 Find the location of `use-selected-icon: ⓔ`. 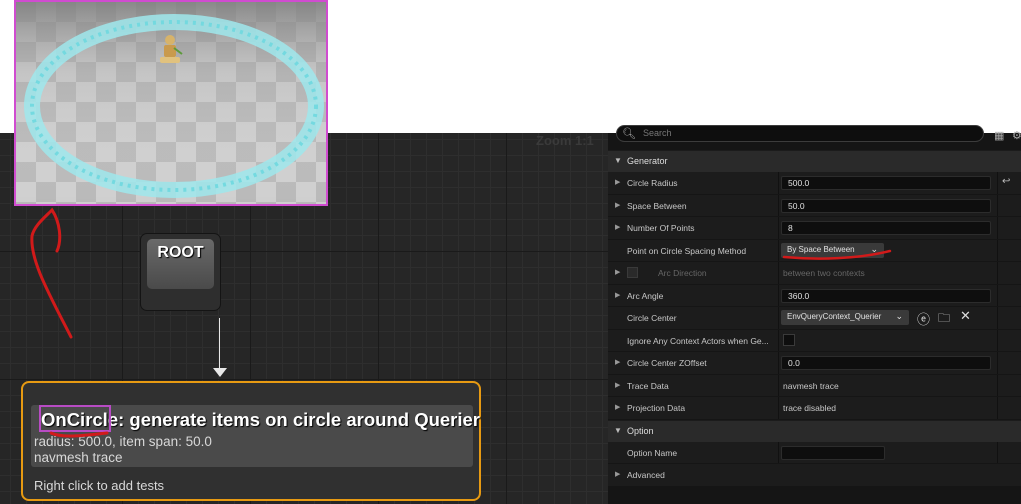

use-selected-icon: ⓔ is located at coordinates (923, 318).